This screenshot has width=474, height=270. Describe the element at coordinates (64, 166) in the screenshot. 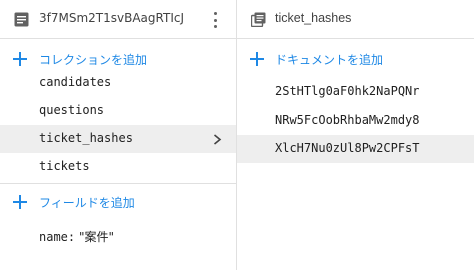

I see `collection-label: tickets` at that location.